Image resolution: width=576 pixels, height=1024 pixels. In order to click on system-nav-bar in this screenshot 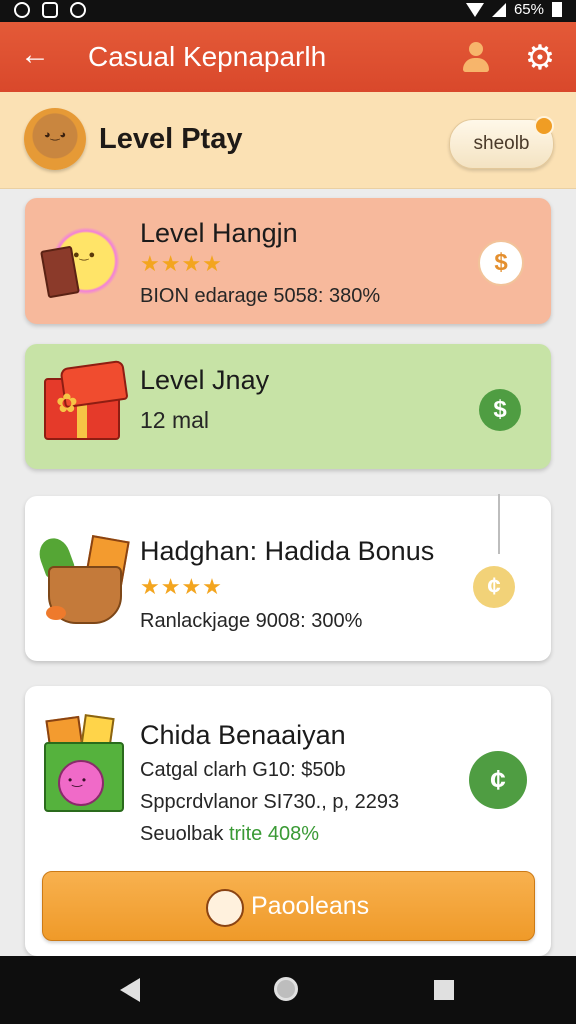, I will do `click(288, 990)`.